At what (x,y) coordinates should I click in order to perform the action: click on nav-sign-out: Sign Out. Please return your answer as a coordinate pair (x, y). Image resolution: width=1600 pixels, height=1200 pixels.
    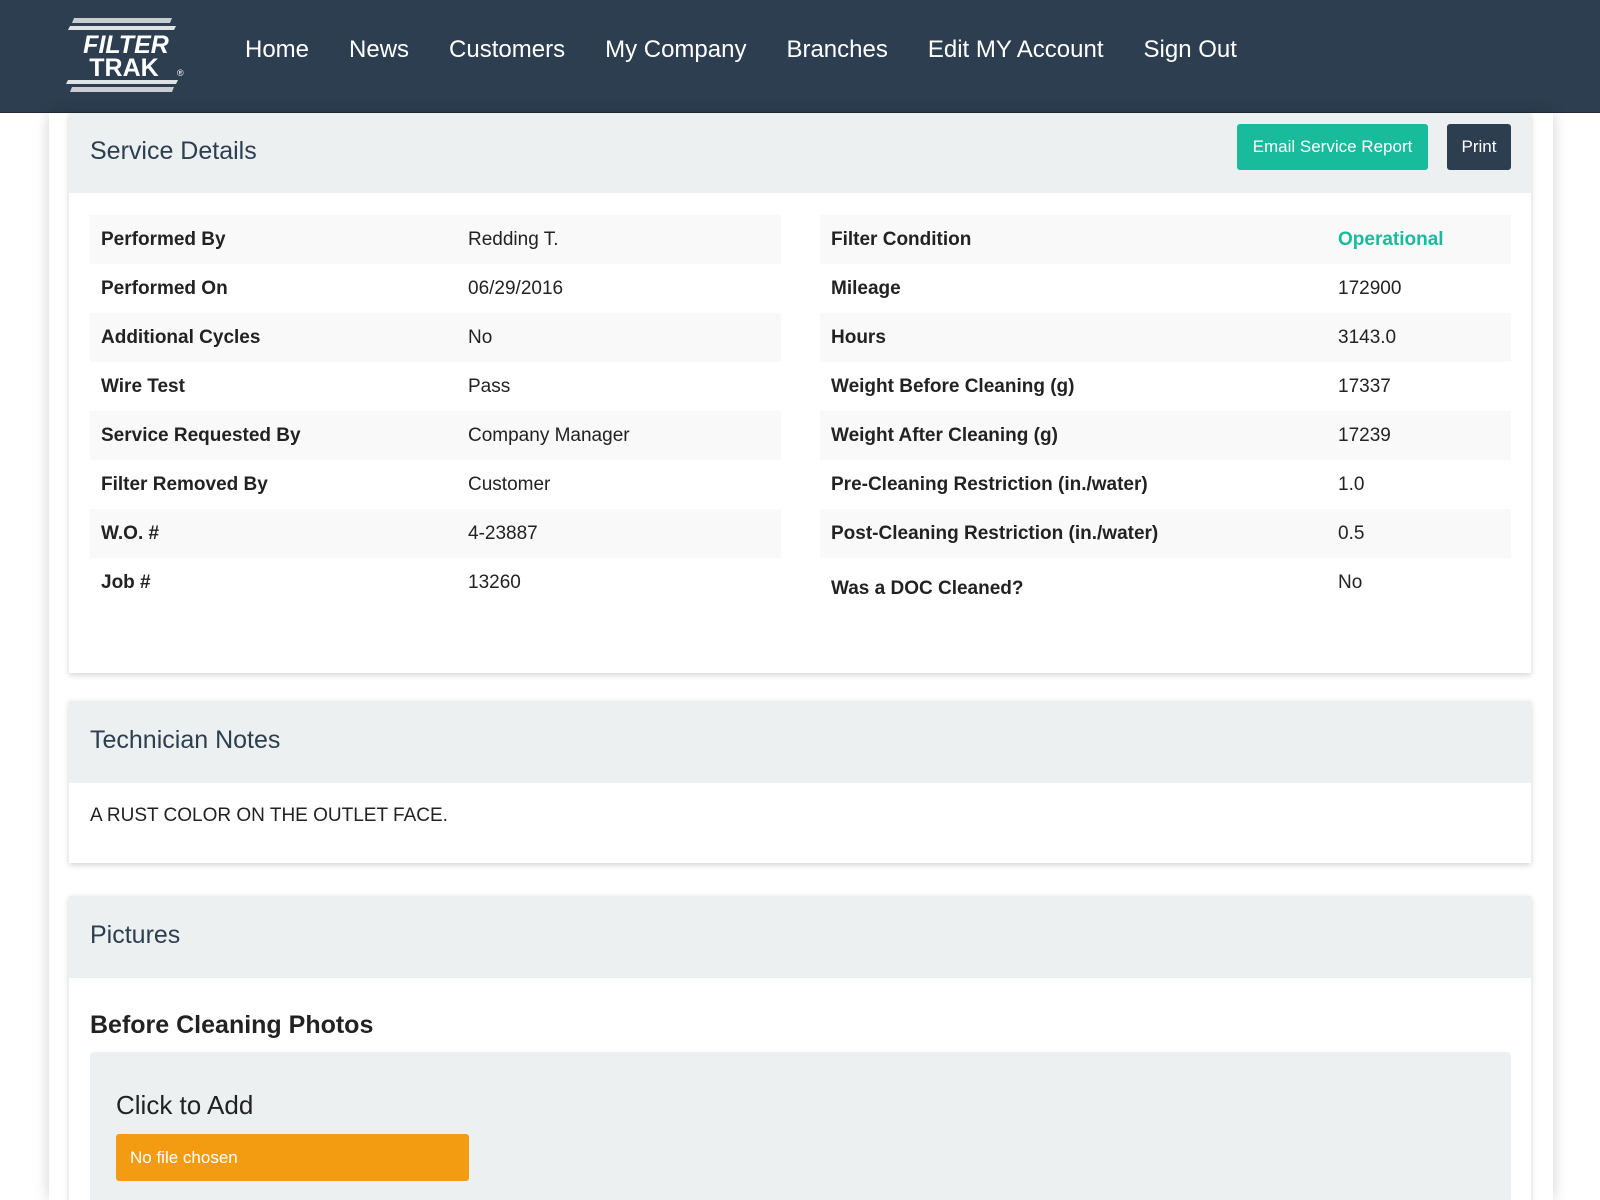
    Looking at the image, I should click on (1190, 50).